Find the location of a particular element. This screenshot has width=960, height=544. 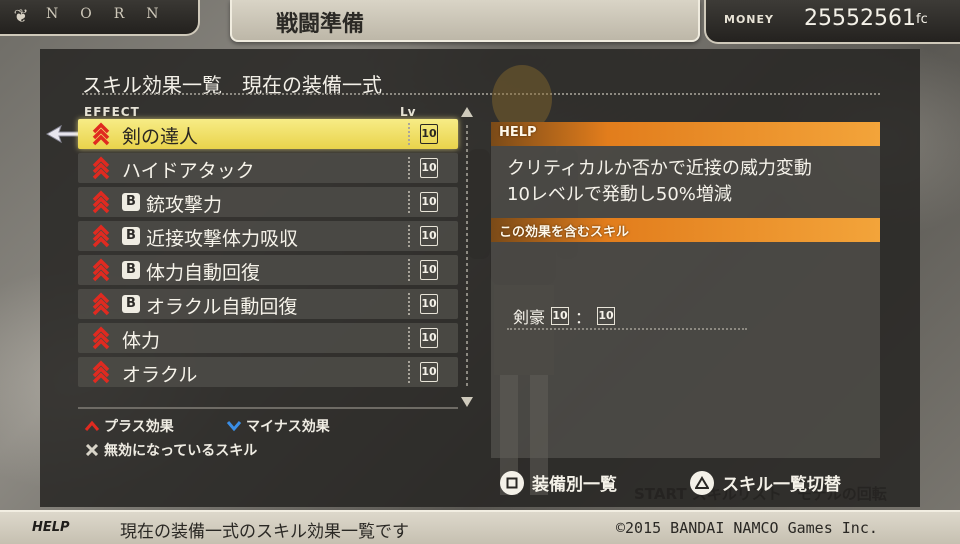

norn-logo-text: NORN is located at coordinates (113, 14).